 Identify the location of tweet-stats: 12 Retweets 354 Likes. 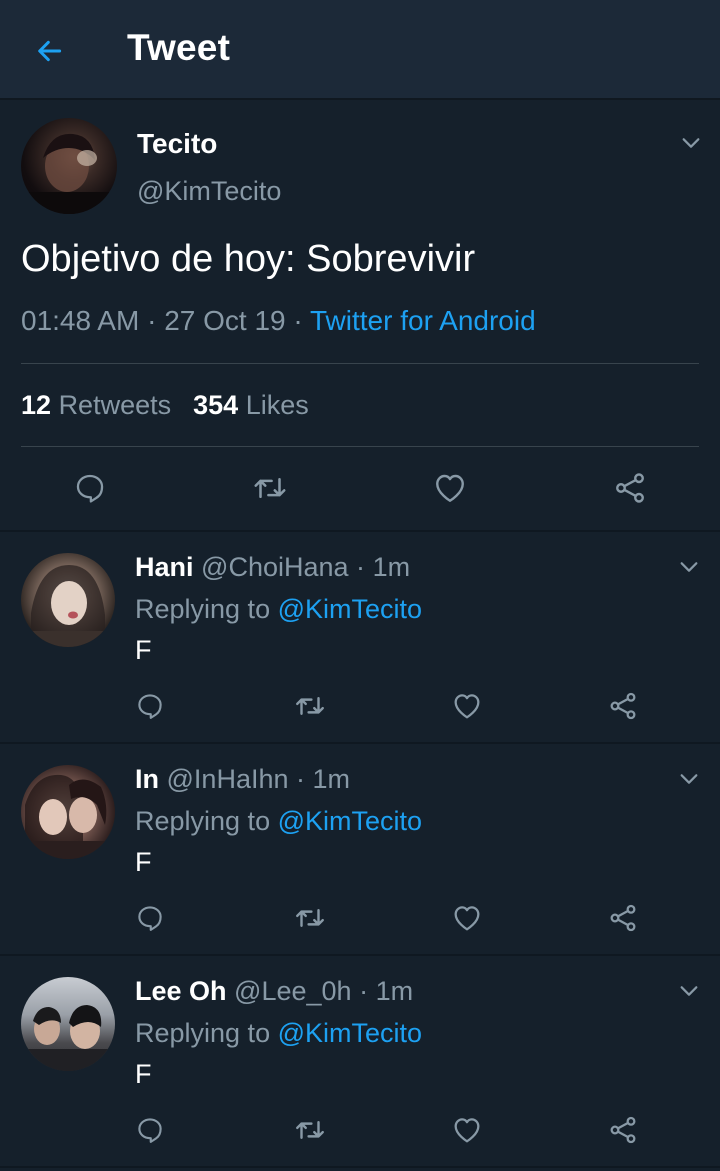
(165, 405).